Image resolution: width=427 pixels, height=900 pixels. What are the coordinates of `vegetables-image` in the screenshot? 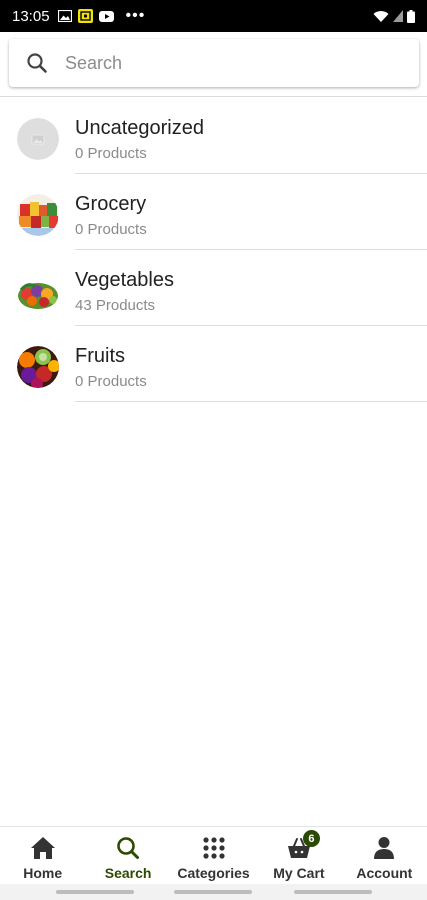 It's located at (38, 291).